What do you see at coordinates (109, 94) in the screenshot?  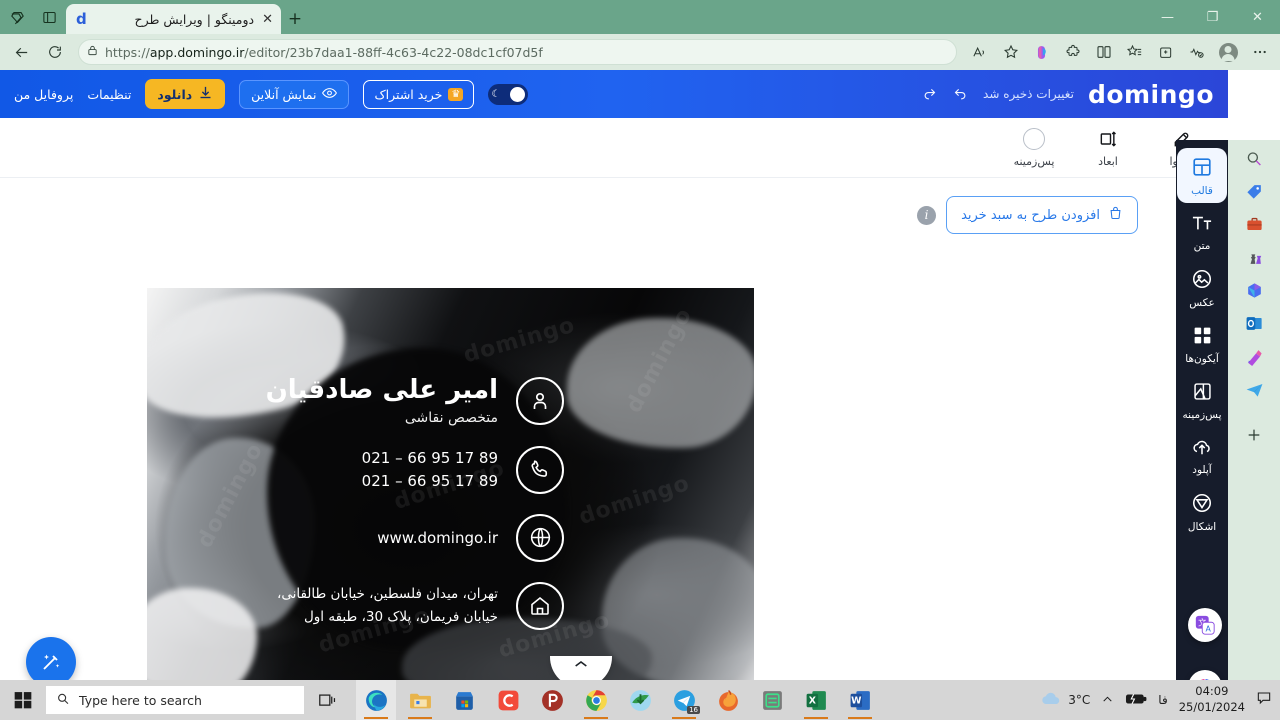 I see `settings-link: تنظیمات` at bounding box center [109, 94].